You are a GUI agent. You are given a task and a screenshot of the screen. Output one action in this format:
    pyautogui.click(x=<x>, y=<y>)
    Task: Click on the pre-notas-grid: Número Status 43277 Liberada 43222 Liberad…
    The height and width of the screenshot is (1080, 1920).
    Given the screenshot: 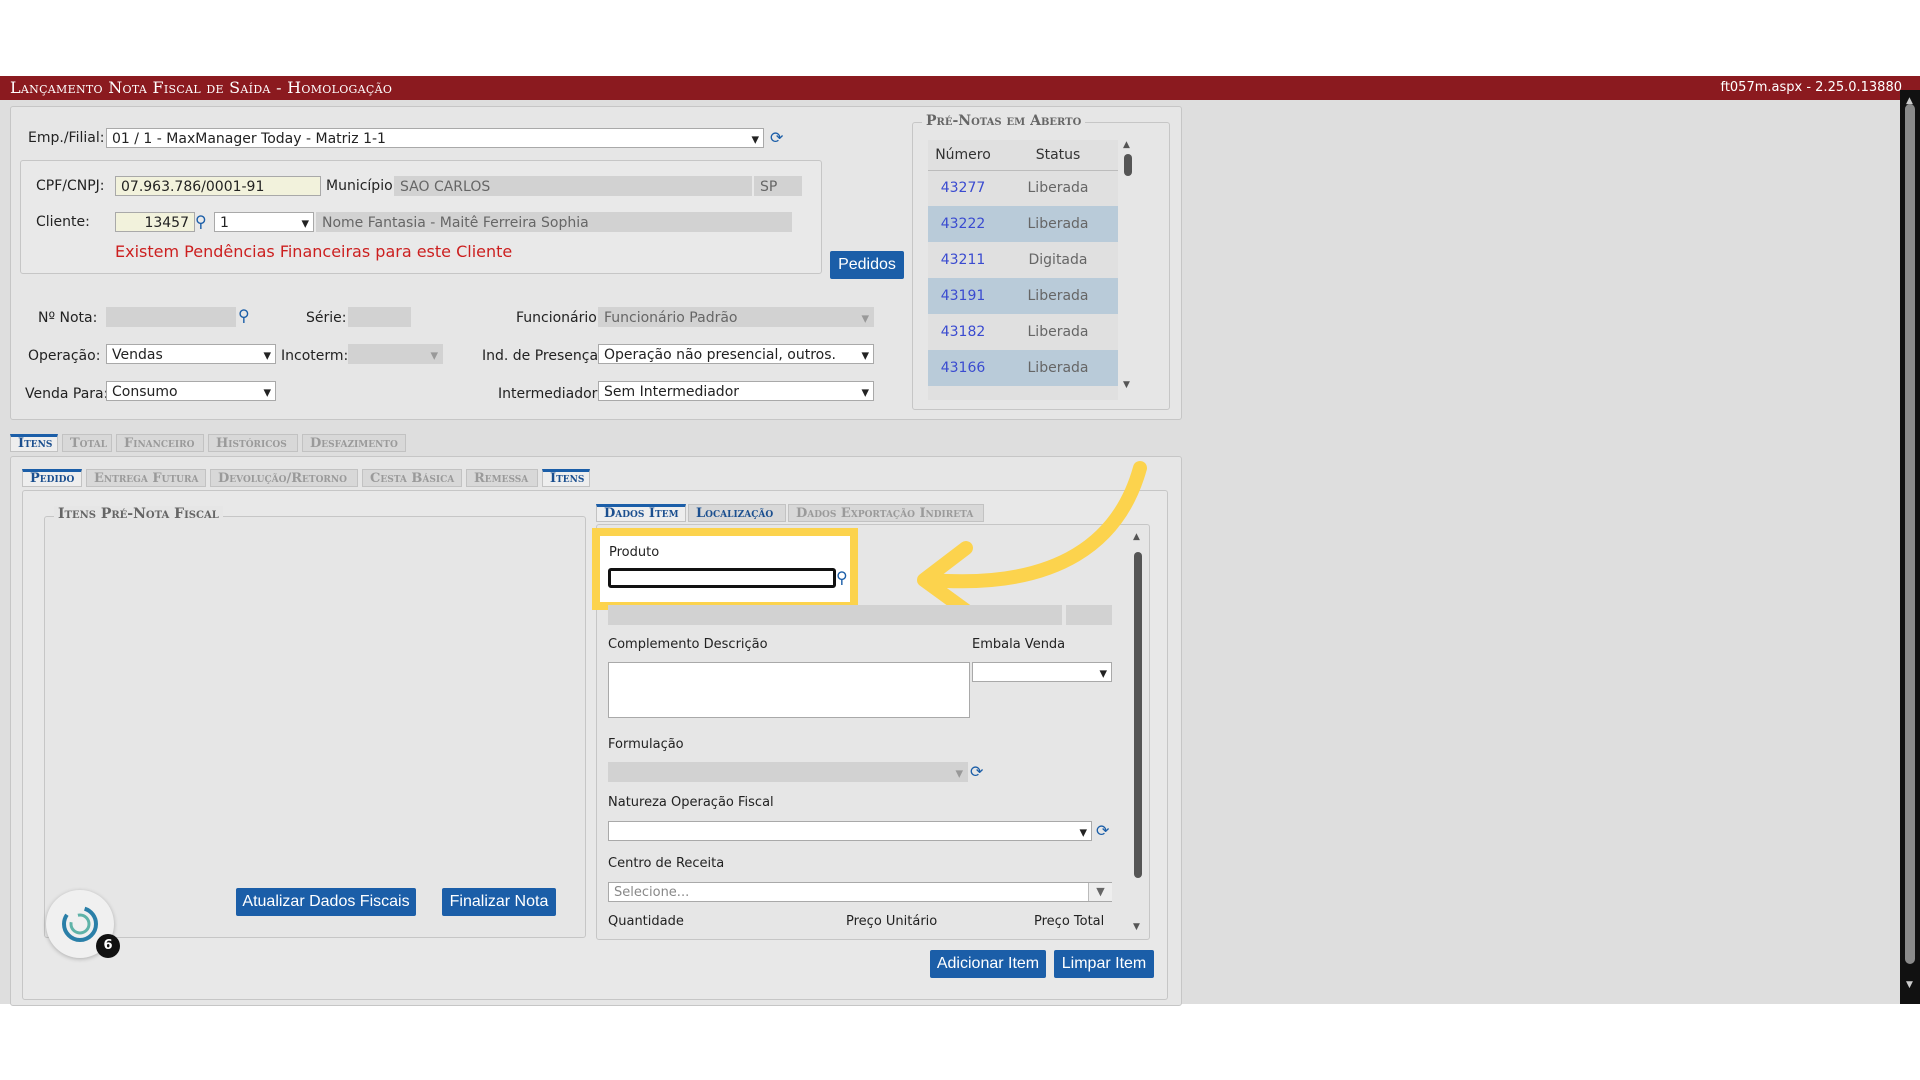 What is the action you would take?
    pyautogui.click(x=1023, y=270)
    